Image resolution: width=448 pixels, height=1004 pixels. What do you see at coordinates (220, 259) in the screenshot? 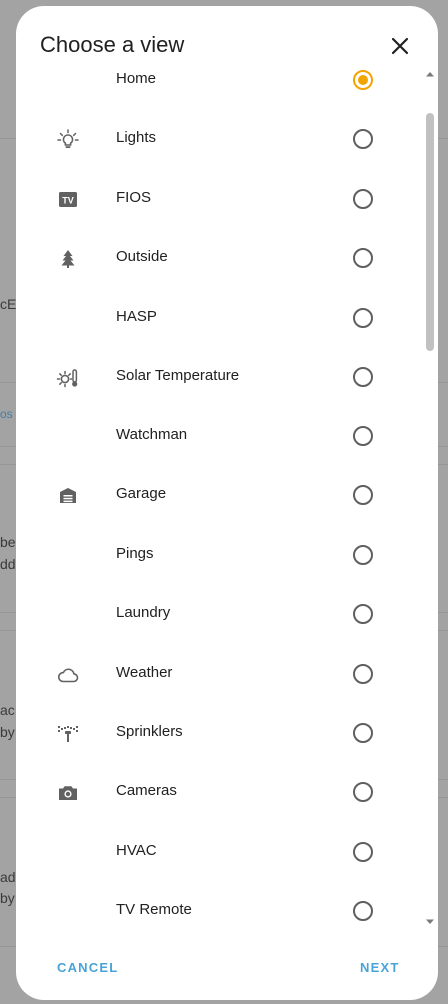
I see `view-item-outside: Outside` at bounding box center [220, 259].